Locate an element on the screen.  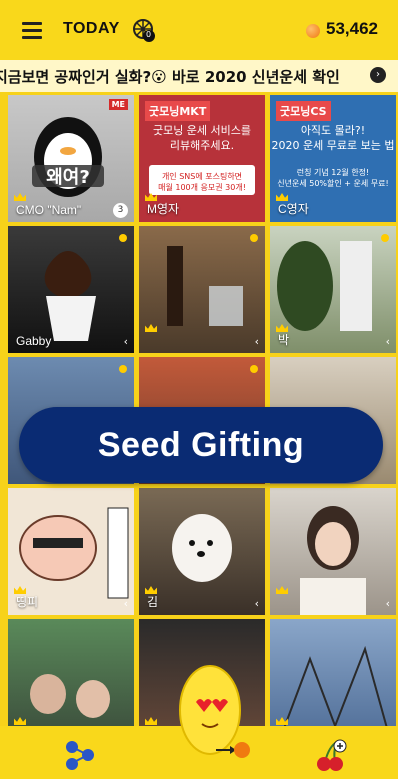
seed-coin-icon is located at coordinates (313, 31).